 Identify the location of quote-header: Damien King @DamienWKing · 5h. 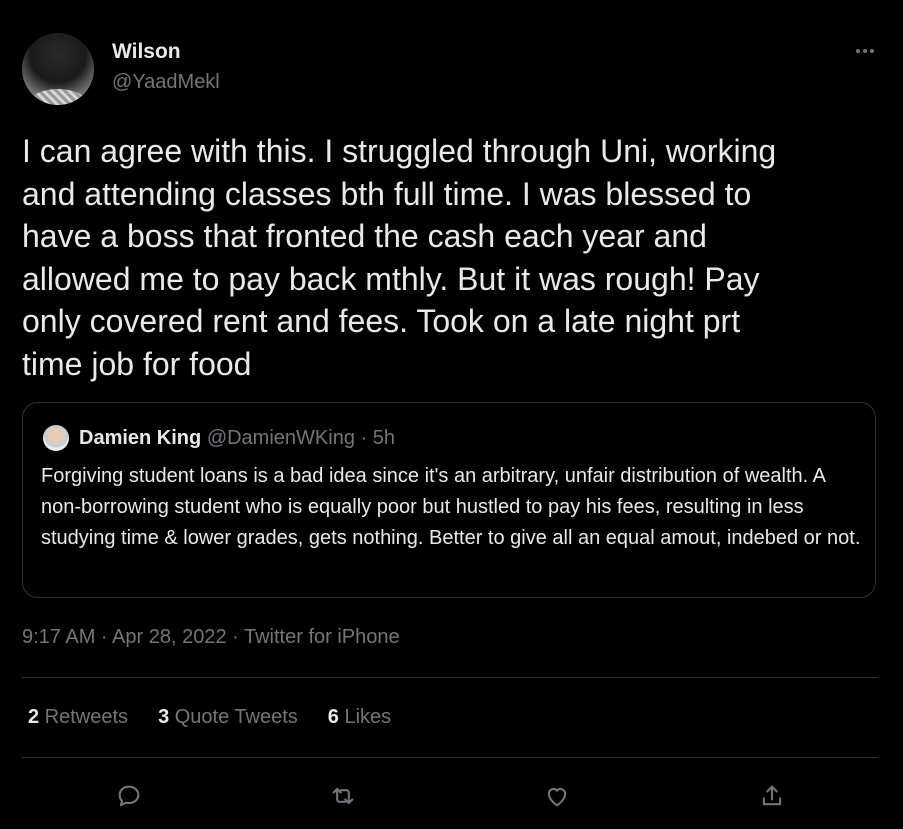
(237, 438).